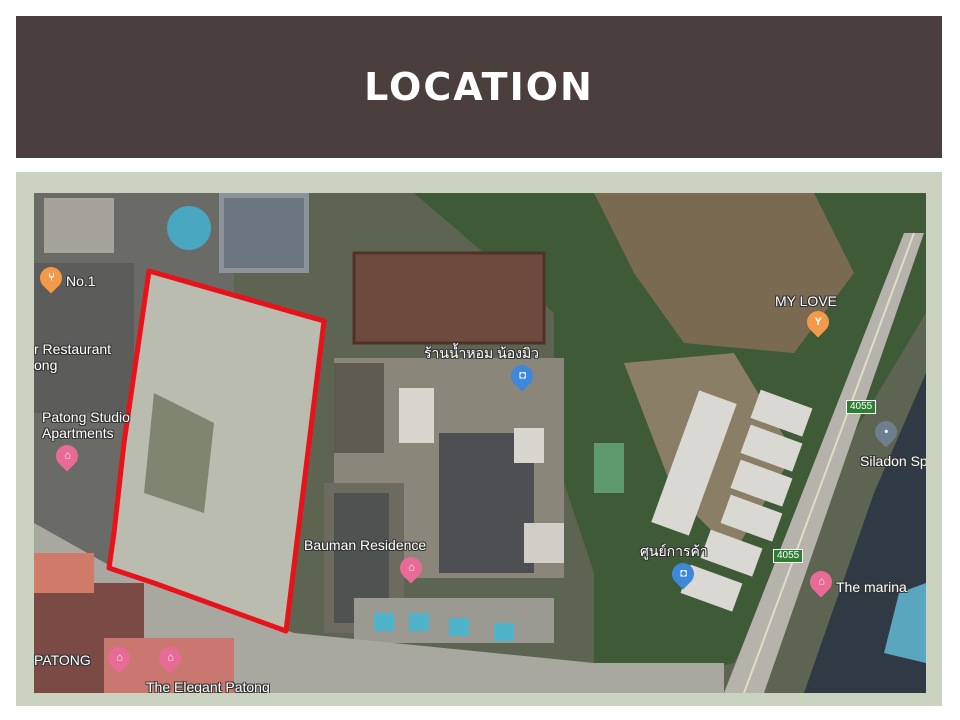  I want to click on label-siladon: Siladon Sp, so click(893, 461).